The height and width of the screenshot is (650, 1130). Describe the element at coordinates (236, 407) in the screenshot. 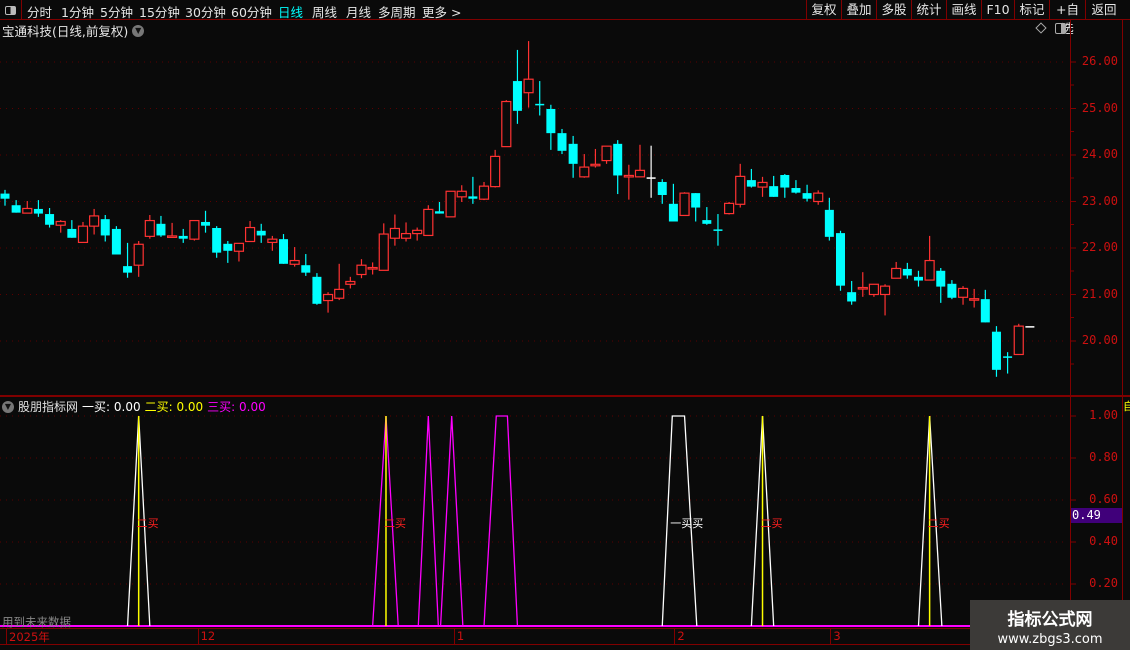

I see `indicator-legend-item: 三买: 0.00` at that location.